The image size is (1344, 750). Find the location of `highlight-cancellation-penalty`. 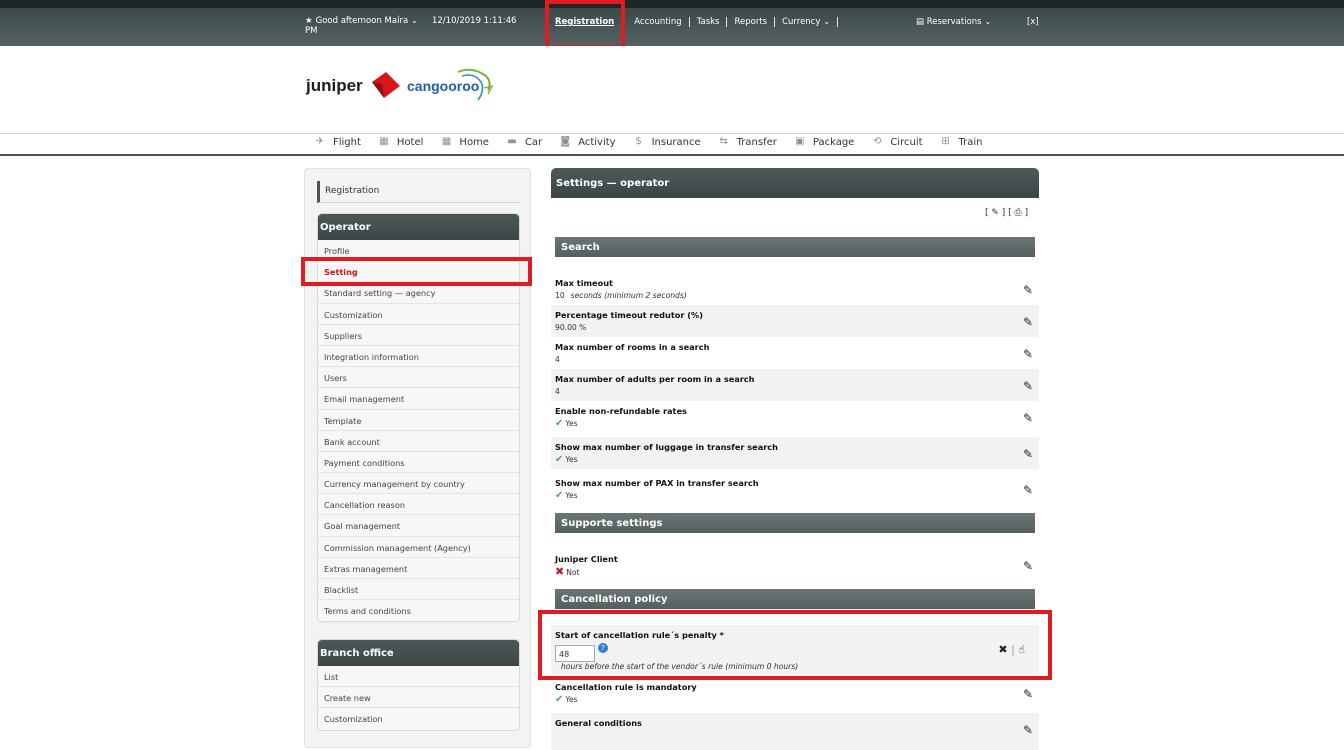

highlight-cancellation-penalty is located at coordinates (795, 645).